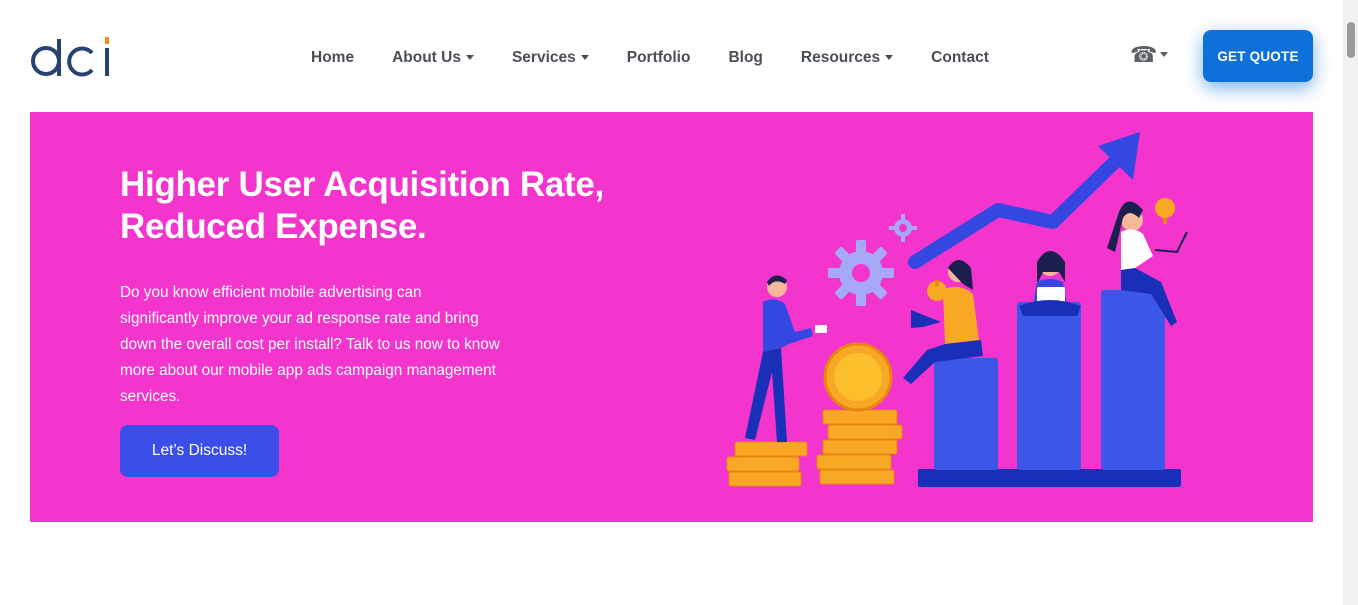 This screenshot has height=605, width=1358. I want to click on nav-blog-label: Blog, so click(745, 57).